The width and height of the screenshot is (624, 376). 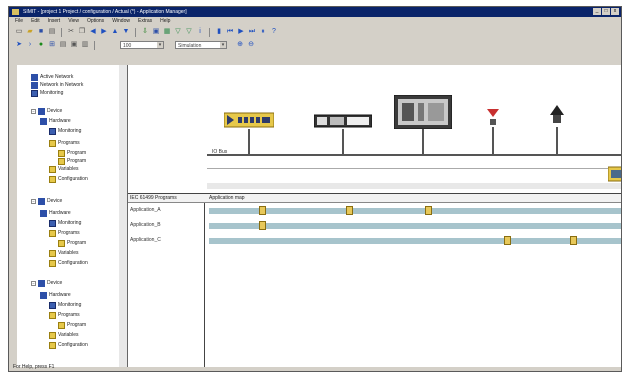 I want to click on table-row: Application_C, so click(x=374, y=241).